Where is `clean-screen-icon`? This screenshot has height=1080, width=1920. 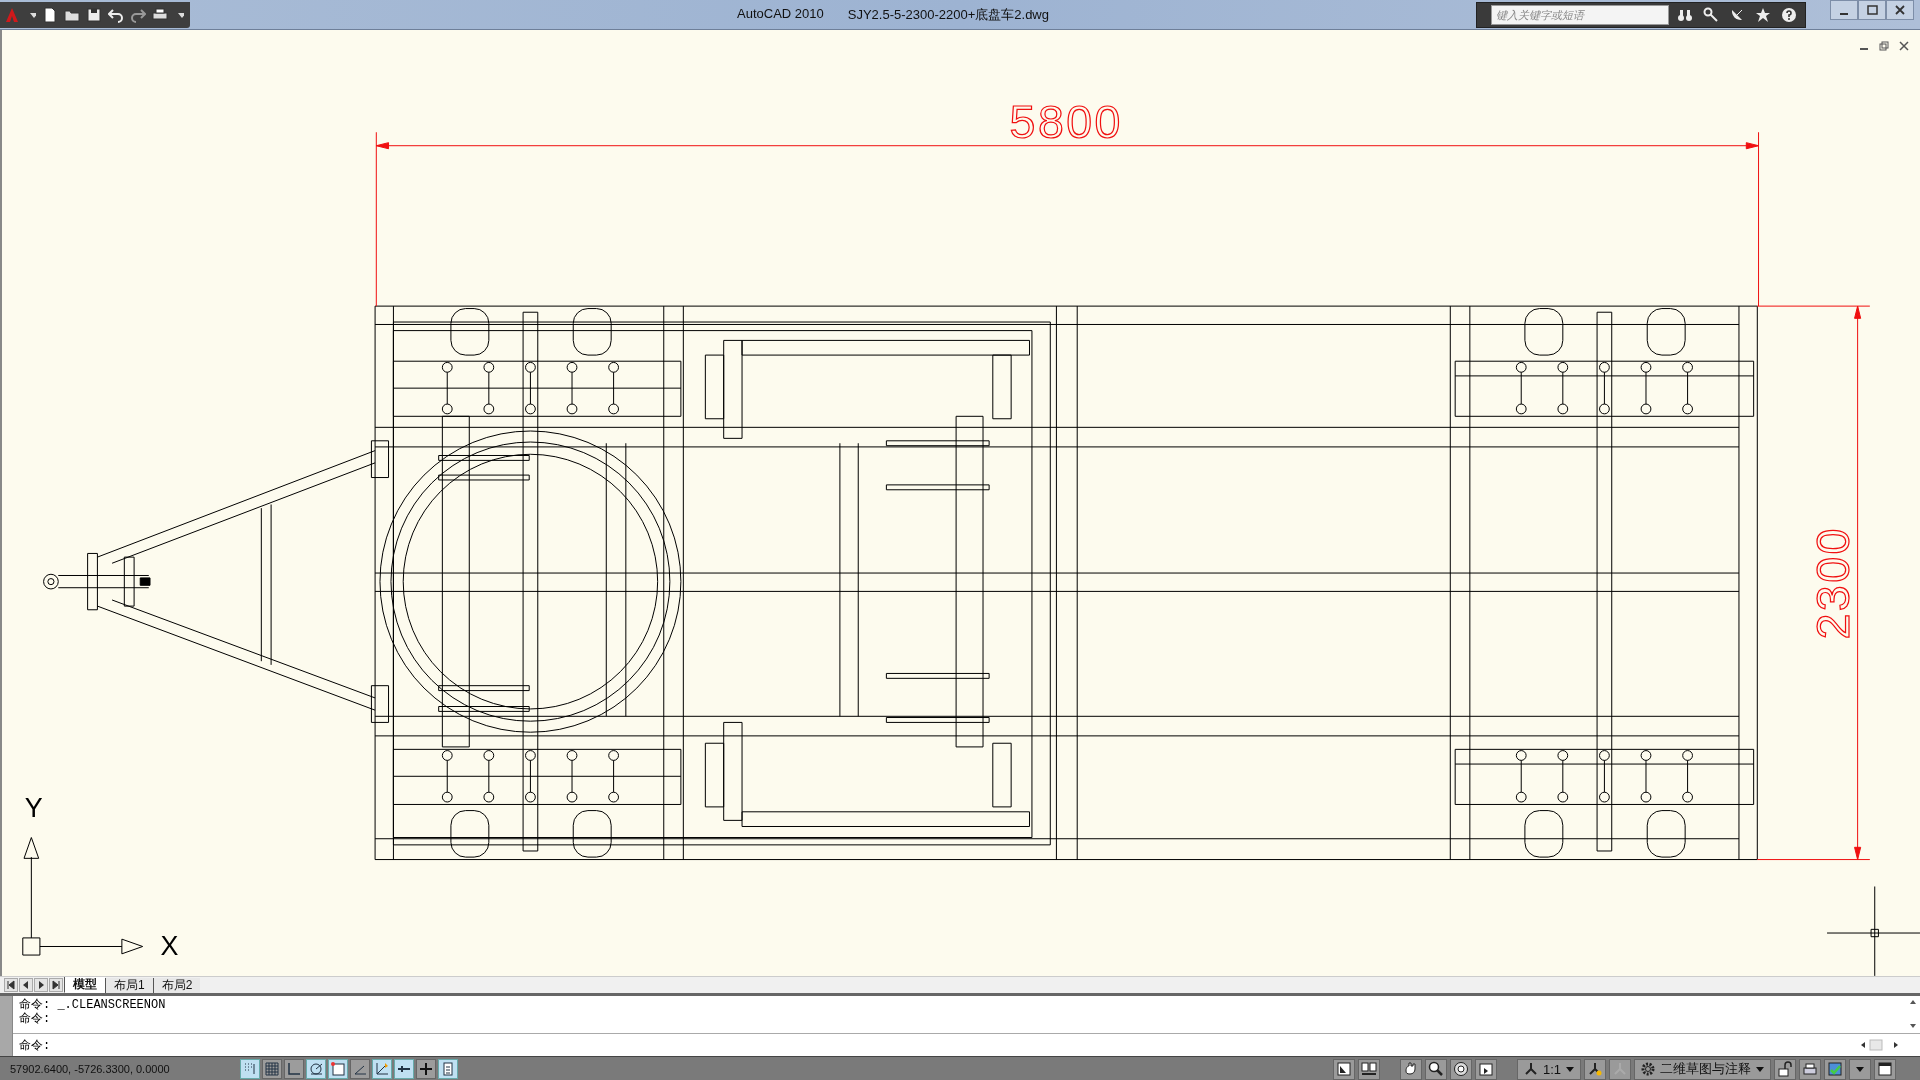
clean-screen-icon is located at coordinates (1885, 1069).